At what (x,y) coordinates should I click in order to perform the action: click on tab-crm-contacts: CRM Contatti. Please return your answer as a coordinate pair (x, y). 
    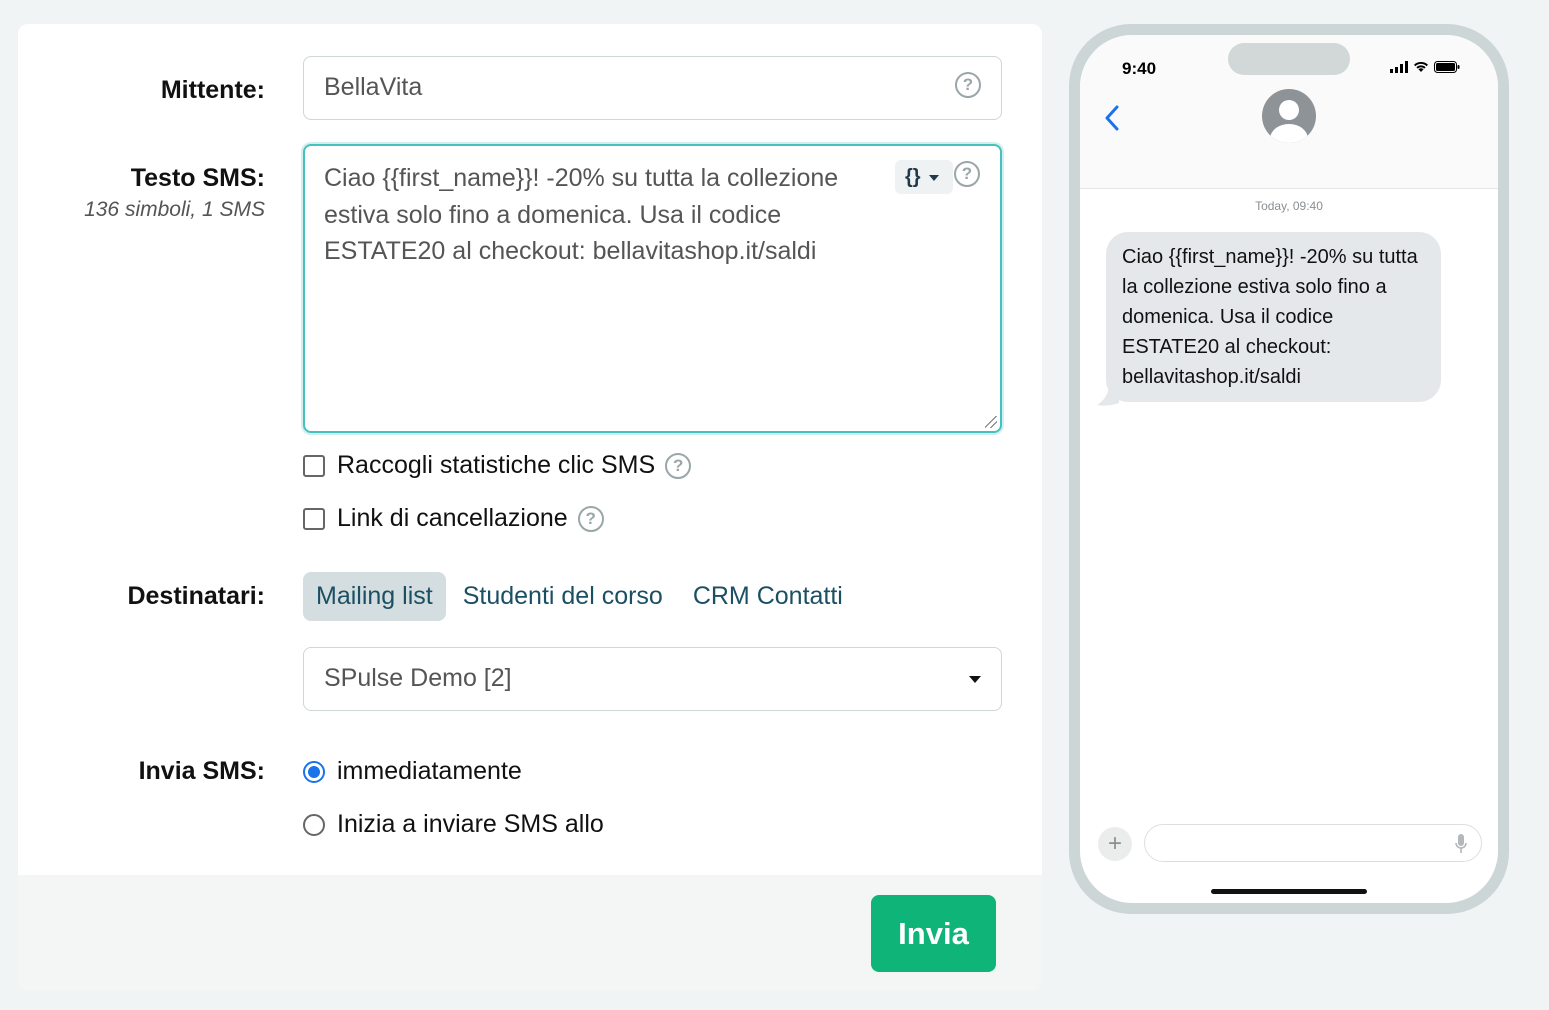
    Looking at the image, I should click on (768, 596).